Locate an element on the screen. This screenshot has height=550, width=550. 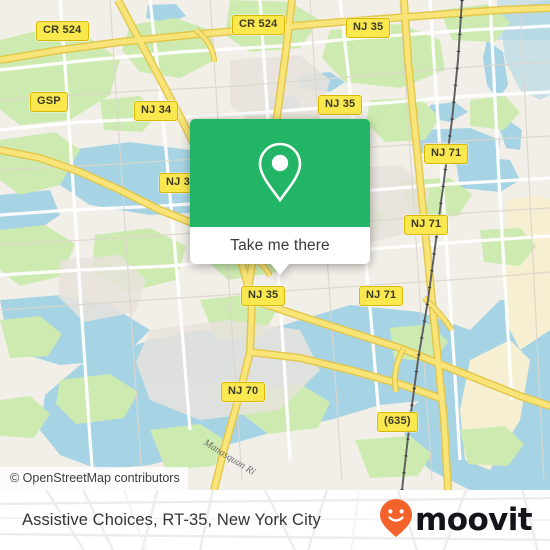
card-pointer-tail is located at coordinates (280, 269).